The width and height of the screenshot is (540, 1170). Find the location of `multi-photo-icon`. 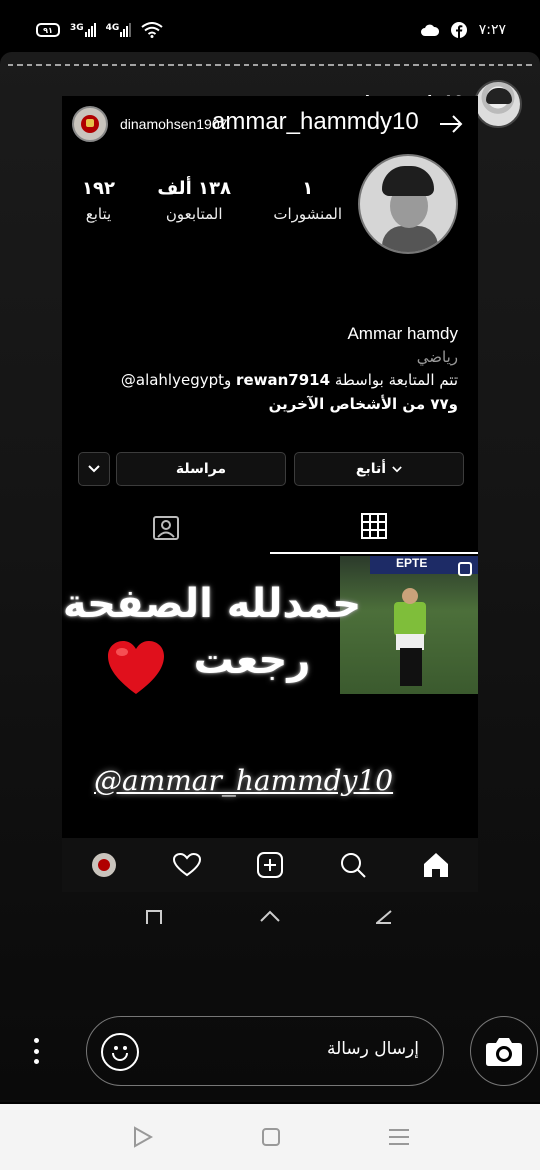

multi-photo-icon is located at coordinates (465, 569).